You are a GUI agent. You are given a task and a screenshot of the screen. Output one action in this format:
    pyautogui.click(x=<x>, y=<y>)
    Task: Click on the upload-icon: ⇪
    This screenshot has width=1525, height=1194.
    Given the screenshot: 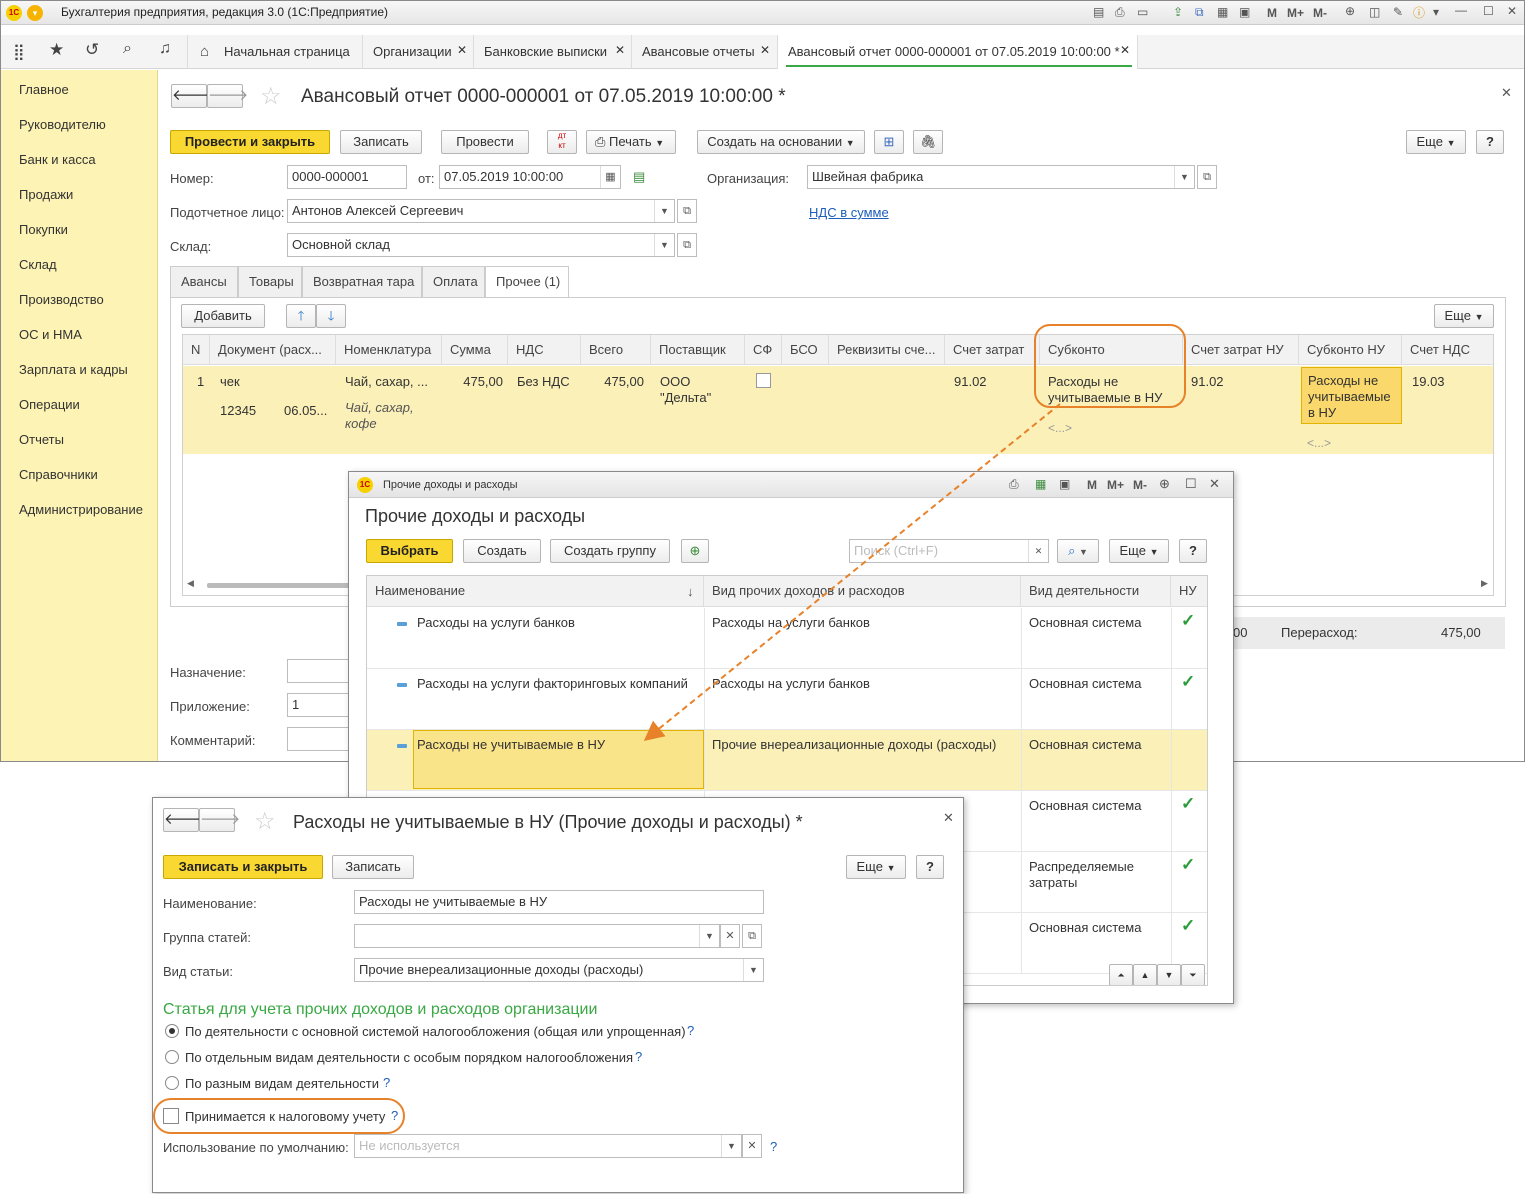 What is the action you would take?
    pyautogui.click(x=1178, y=12)
    